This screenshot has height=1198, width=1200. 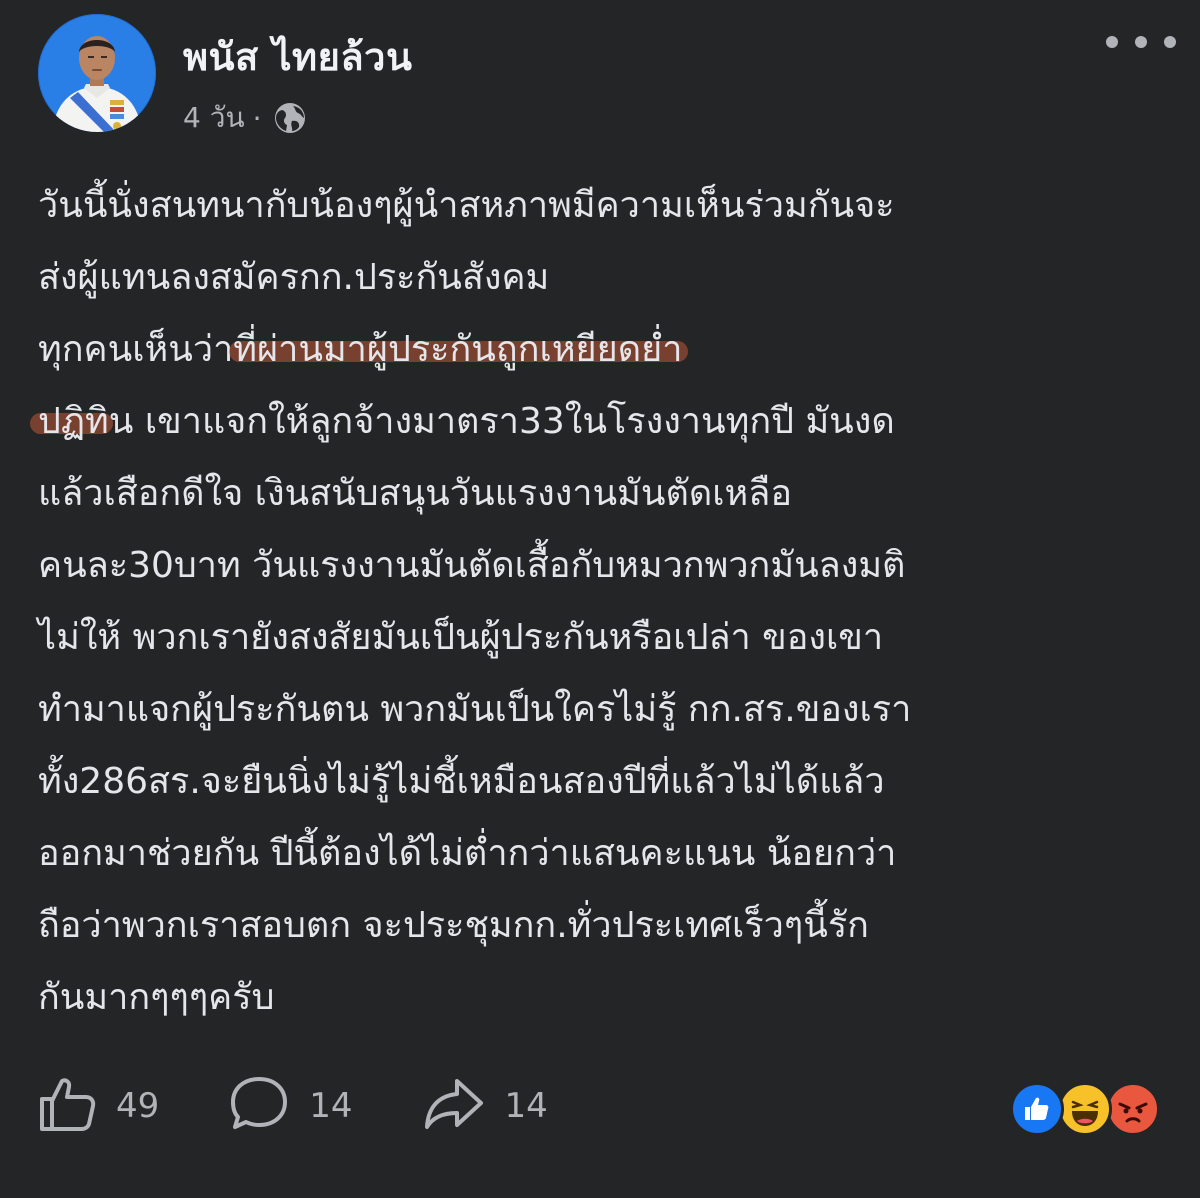 I want to click on post-meta: 4 วัน ·, so click(x=245, y=118).